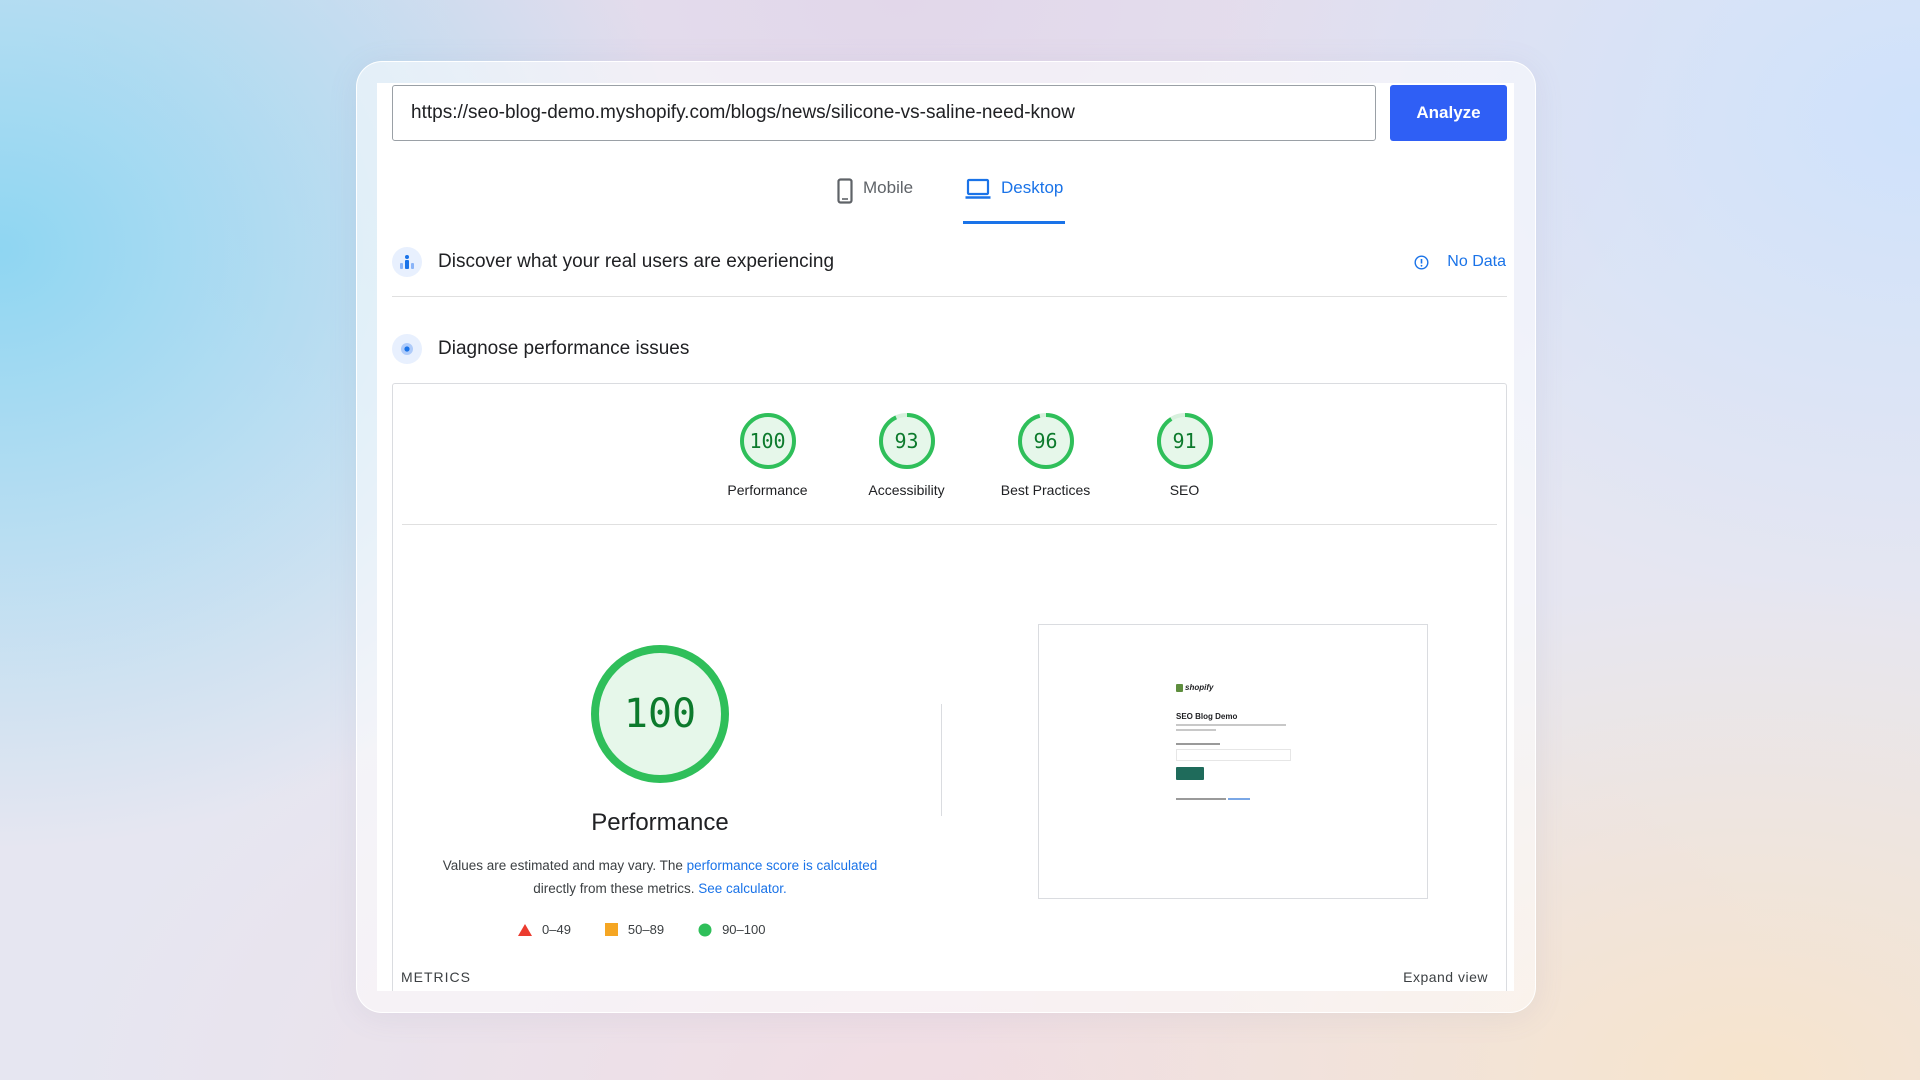 The image size is (1920, 1080). Describe the element at coordinates (1184, 490) in the screenshot. I see `gauge-label: SEO` at that location.